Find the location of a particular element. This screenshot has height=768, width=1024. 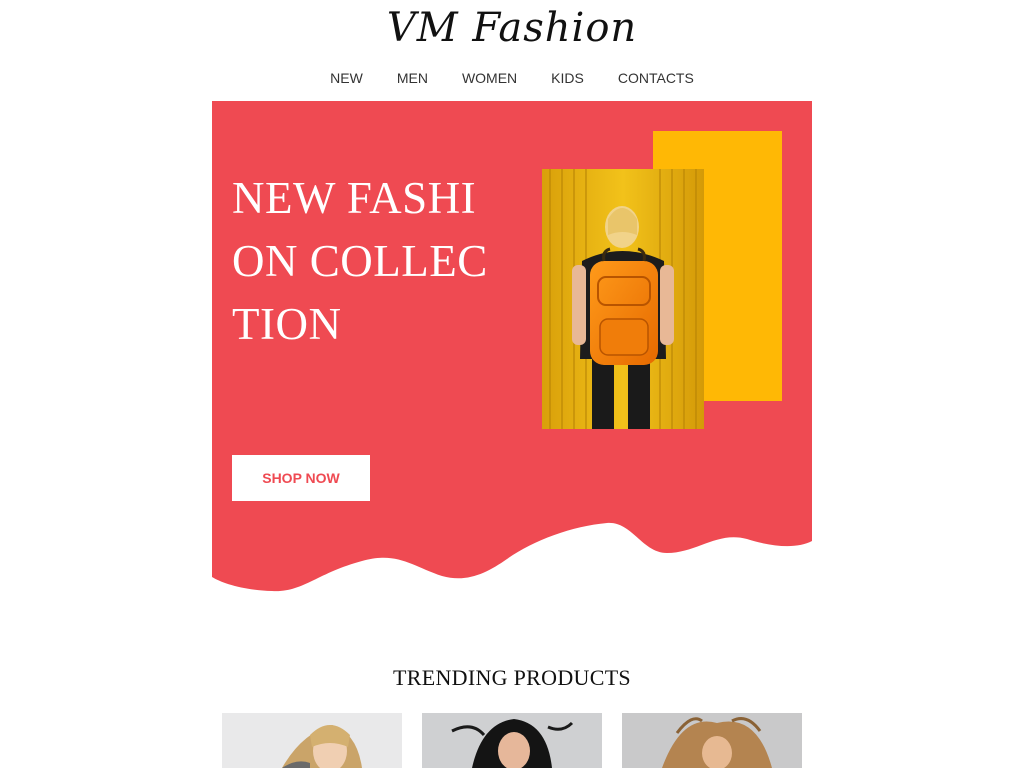

dark-haired-woman-photo is located at coordinates (512, 740).